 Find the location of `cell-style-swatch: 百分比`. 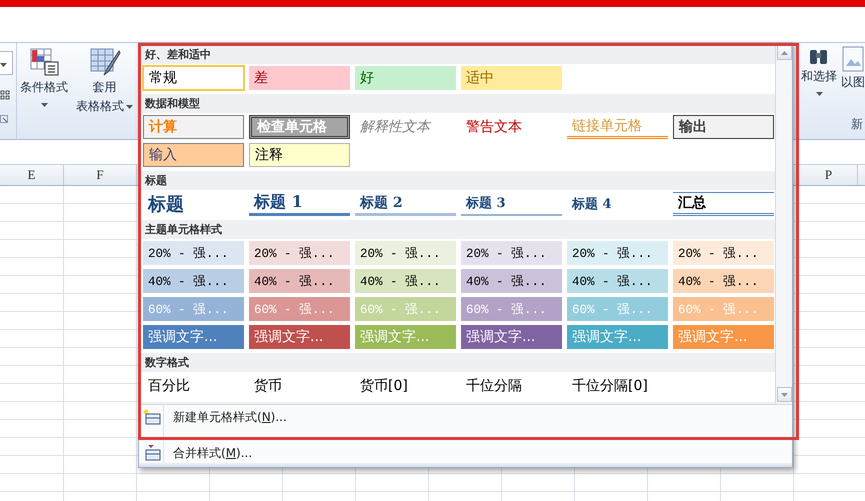

cell-style-swatch: 百分比 is located at coordinates (193, 386).